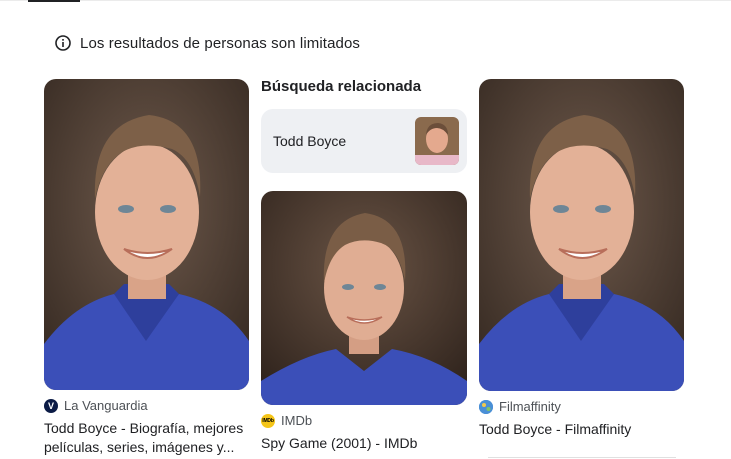  I want to click on related-chip-thumbnail, so click(437, 141).